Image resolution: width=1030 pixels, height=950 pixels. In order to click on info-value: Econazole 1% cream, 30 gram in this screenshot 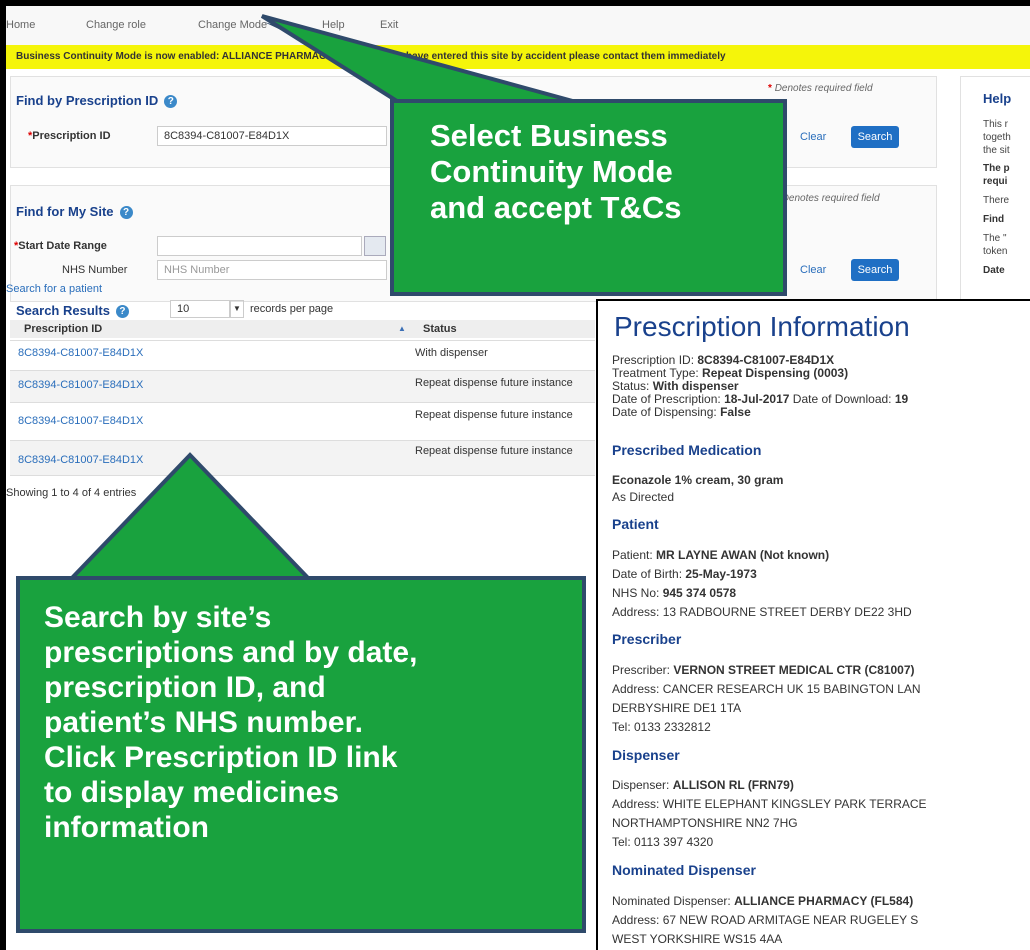, I will do `click(698, 480)`.